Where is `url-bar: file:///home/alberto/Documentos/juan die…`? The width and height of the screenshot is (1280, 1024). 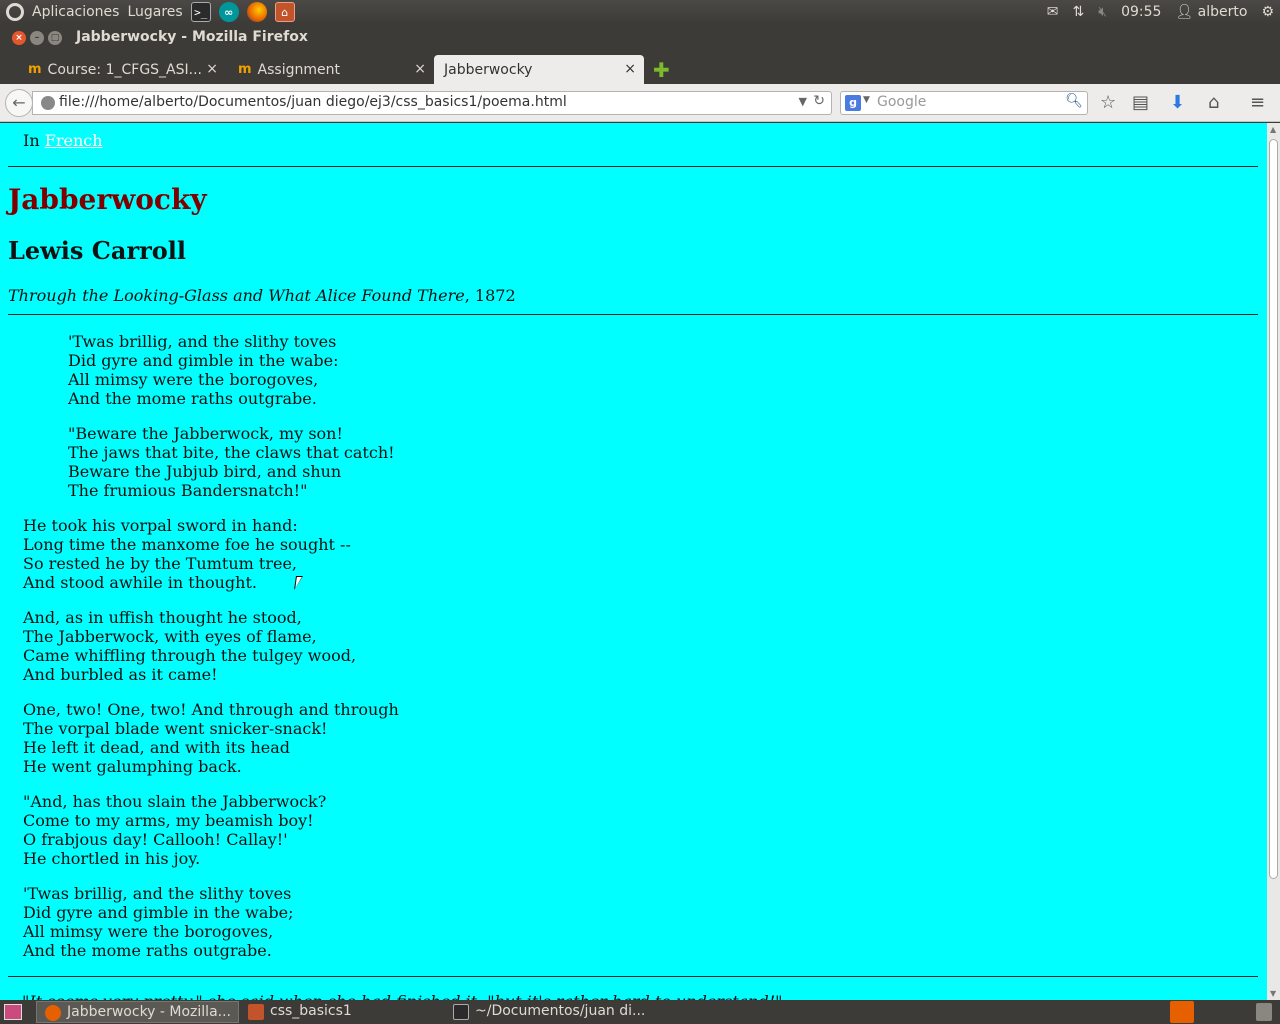 url-bar: file:///home/alberto/Documentos/juan die… is located at coordinates (432, 103).